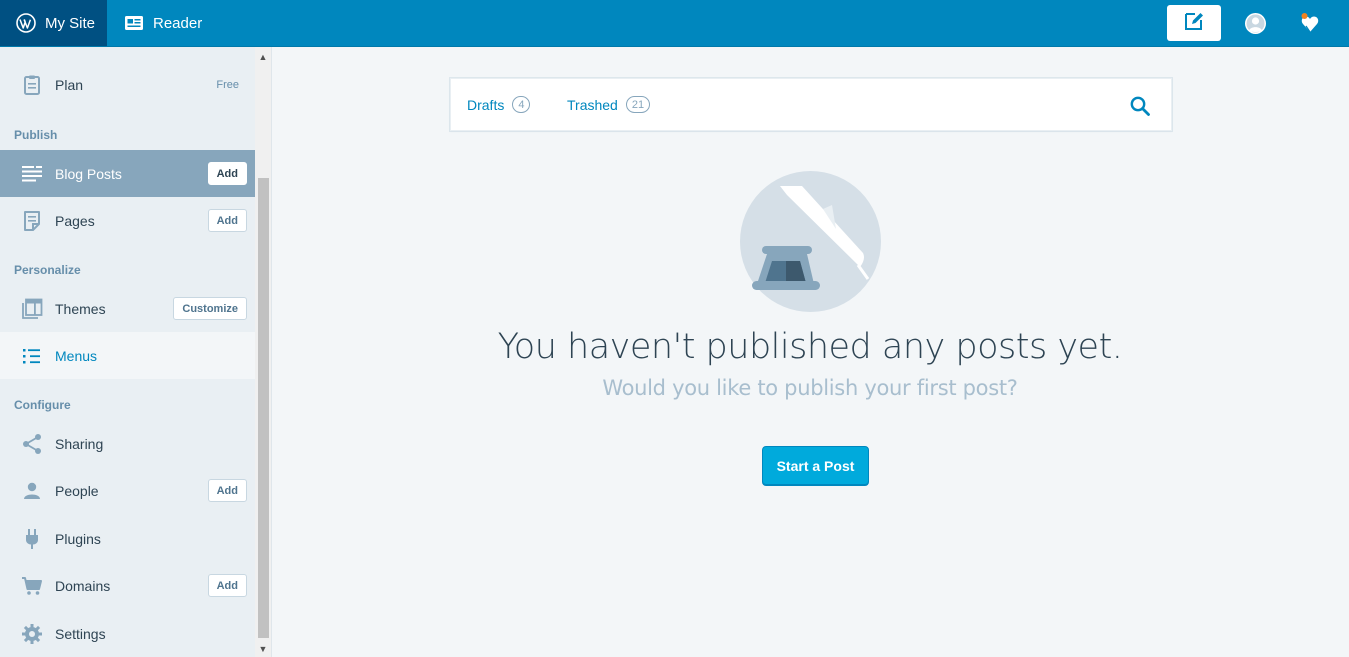 The image size is (1349, 657). Describe the element at coordinates (811, 104) in the screenshot. I see `posts-section-nav: Drafts 4 Trashed 21` at that location.